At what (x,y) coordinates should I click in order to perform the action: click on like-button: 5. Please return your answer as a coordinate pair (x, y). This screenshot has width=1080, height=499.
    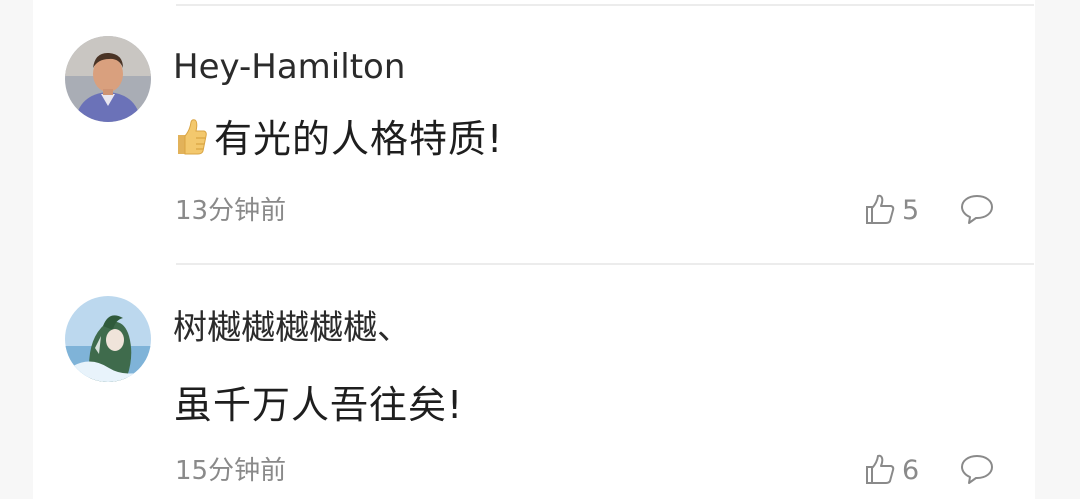
    Looking at the image, I should click on (891, 210).